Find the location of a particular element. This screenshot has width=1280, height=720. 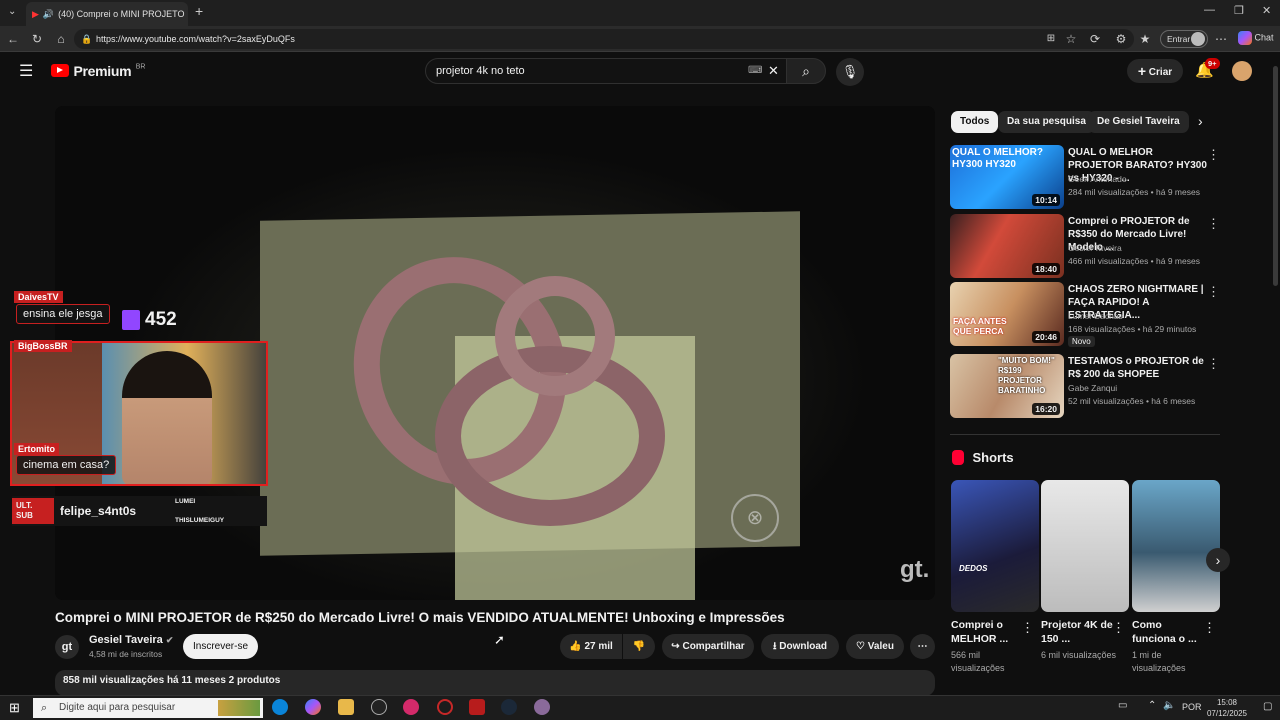

like-count: 27 mil is located at coordinates (598, 646).